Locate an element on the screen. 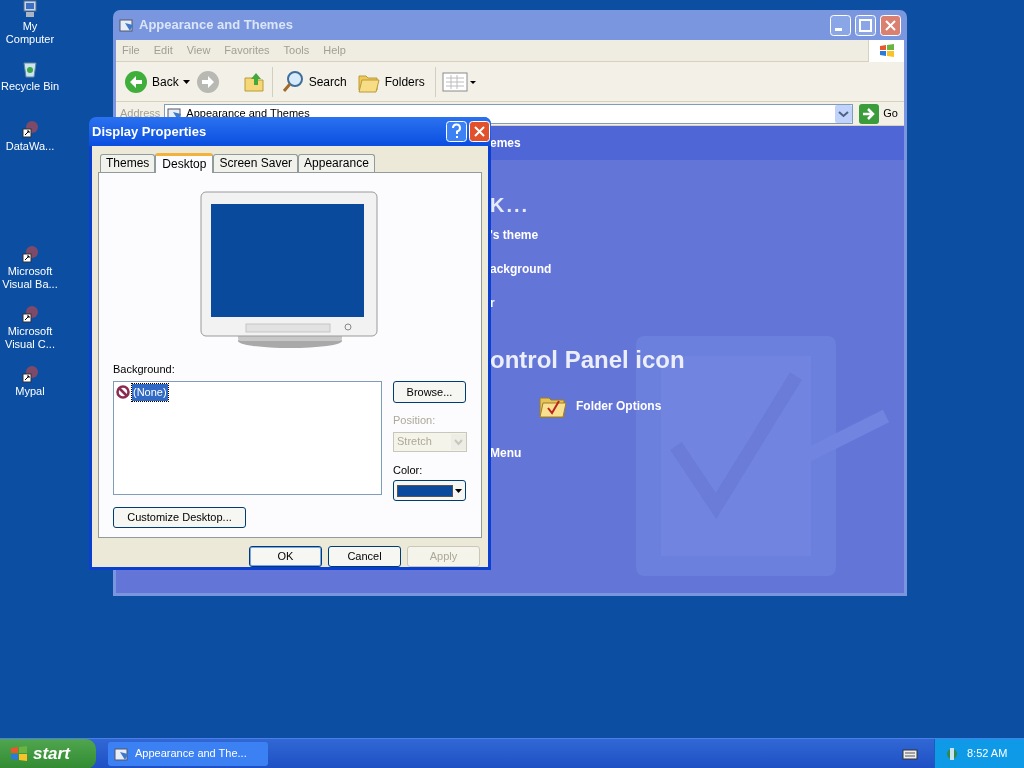 The width and height of the screenshot is (1024, 768). tab: Screen Saver is located at coordinates (256, 162).